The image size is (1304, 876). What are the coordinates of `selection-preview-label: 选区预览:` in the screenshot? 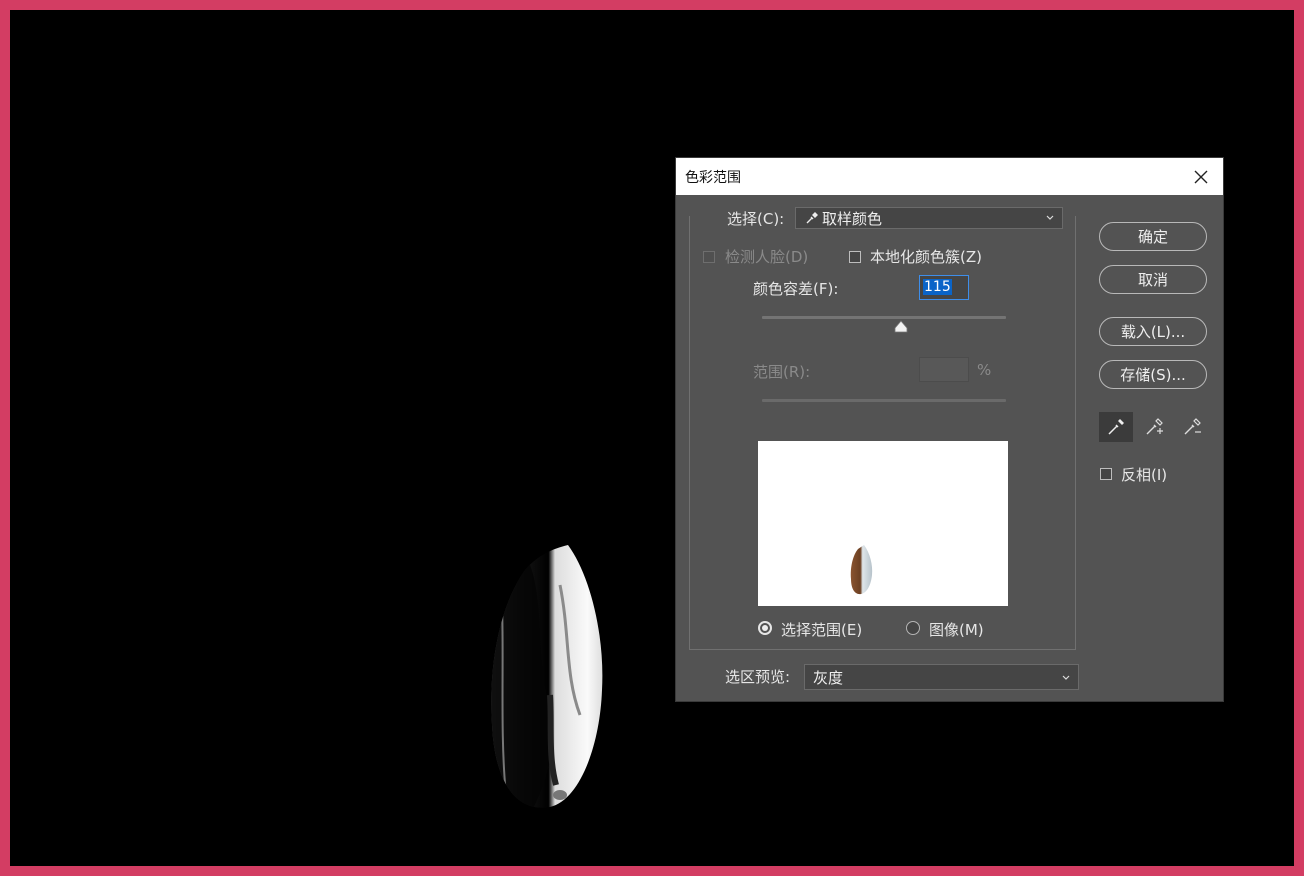 It's located at (758, 677).